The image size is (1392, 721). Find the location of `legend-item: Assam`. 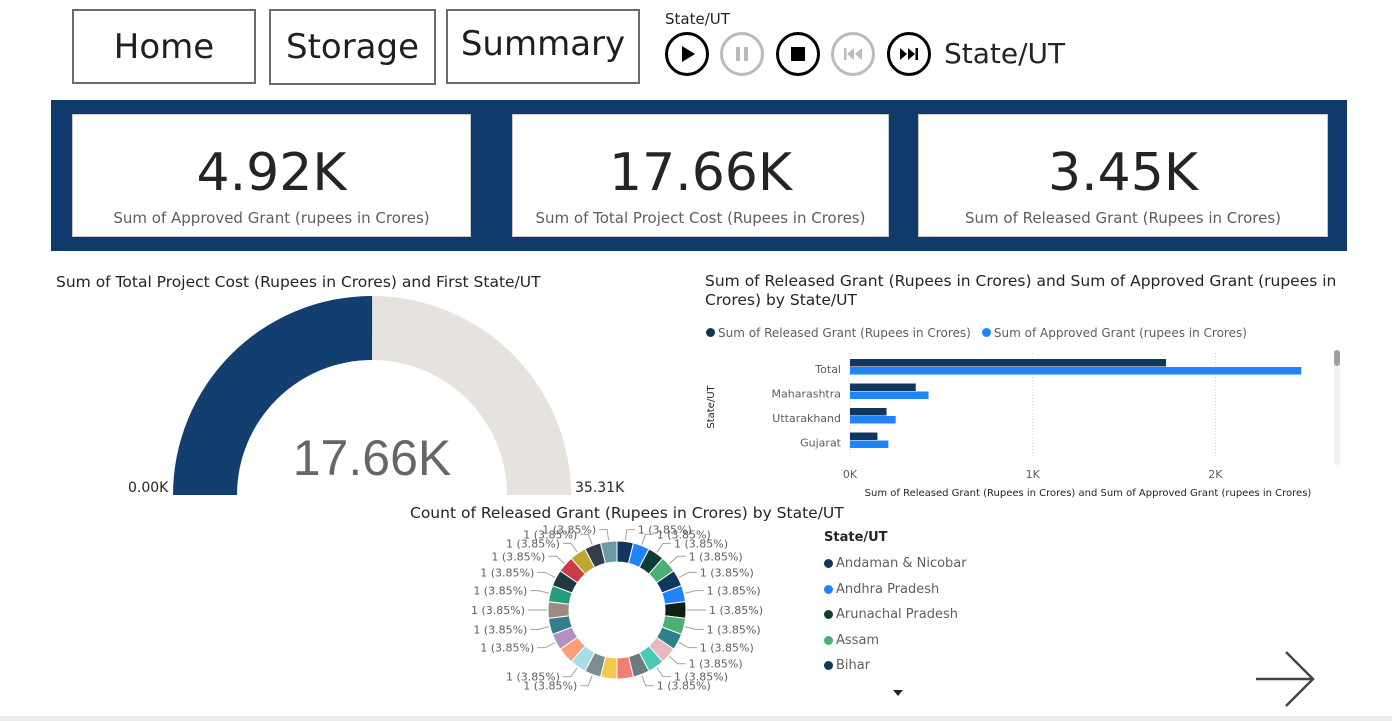

legend-item: Assam is located at coordinates (895, 641).